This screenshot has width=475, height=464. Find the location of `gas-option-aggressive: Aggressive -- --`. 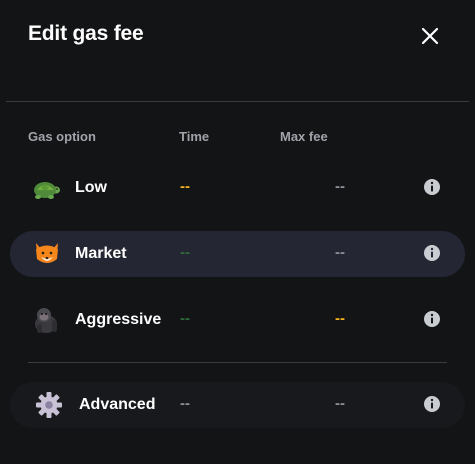

gas-option-aggressive: Aggressive -- -- is located at coordinates (237, 320).